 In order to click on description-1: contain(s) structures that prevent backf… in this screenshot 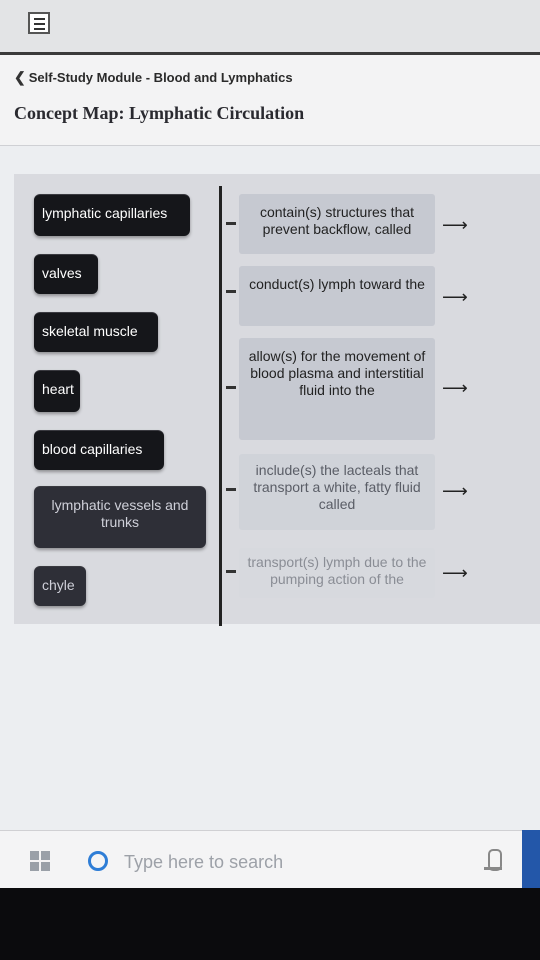, I will do `click(337, 224)`.